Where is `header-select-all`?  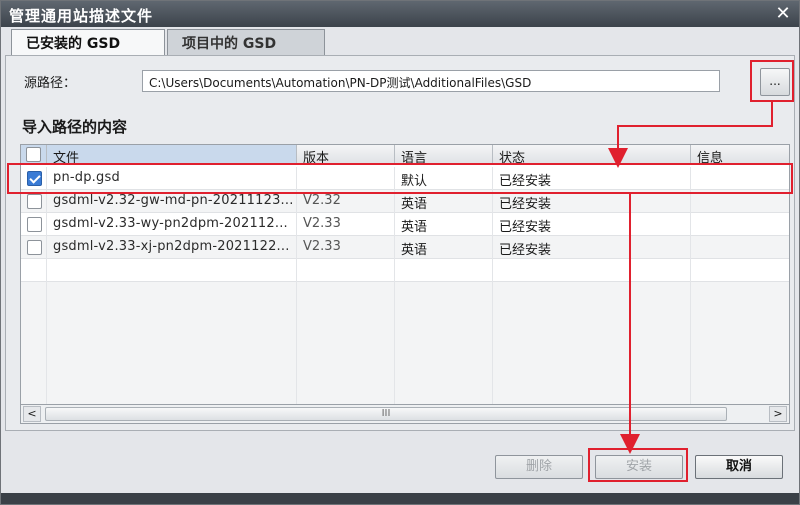
header-select-all is located at coordinates (34, 155).